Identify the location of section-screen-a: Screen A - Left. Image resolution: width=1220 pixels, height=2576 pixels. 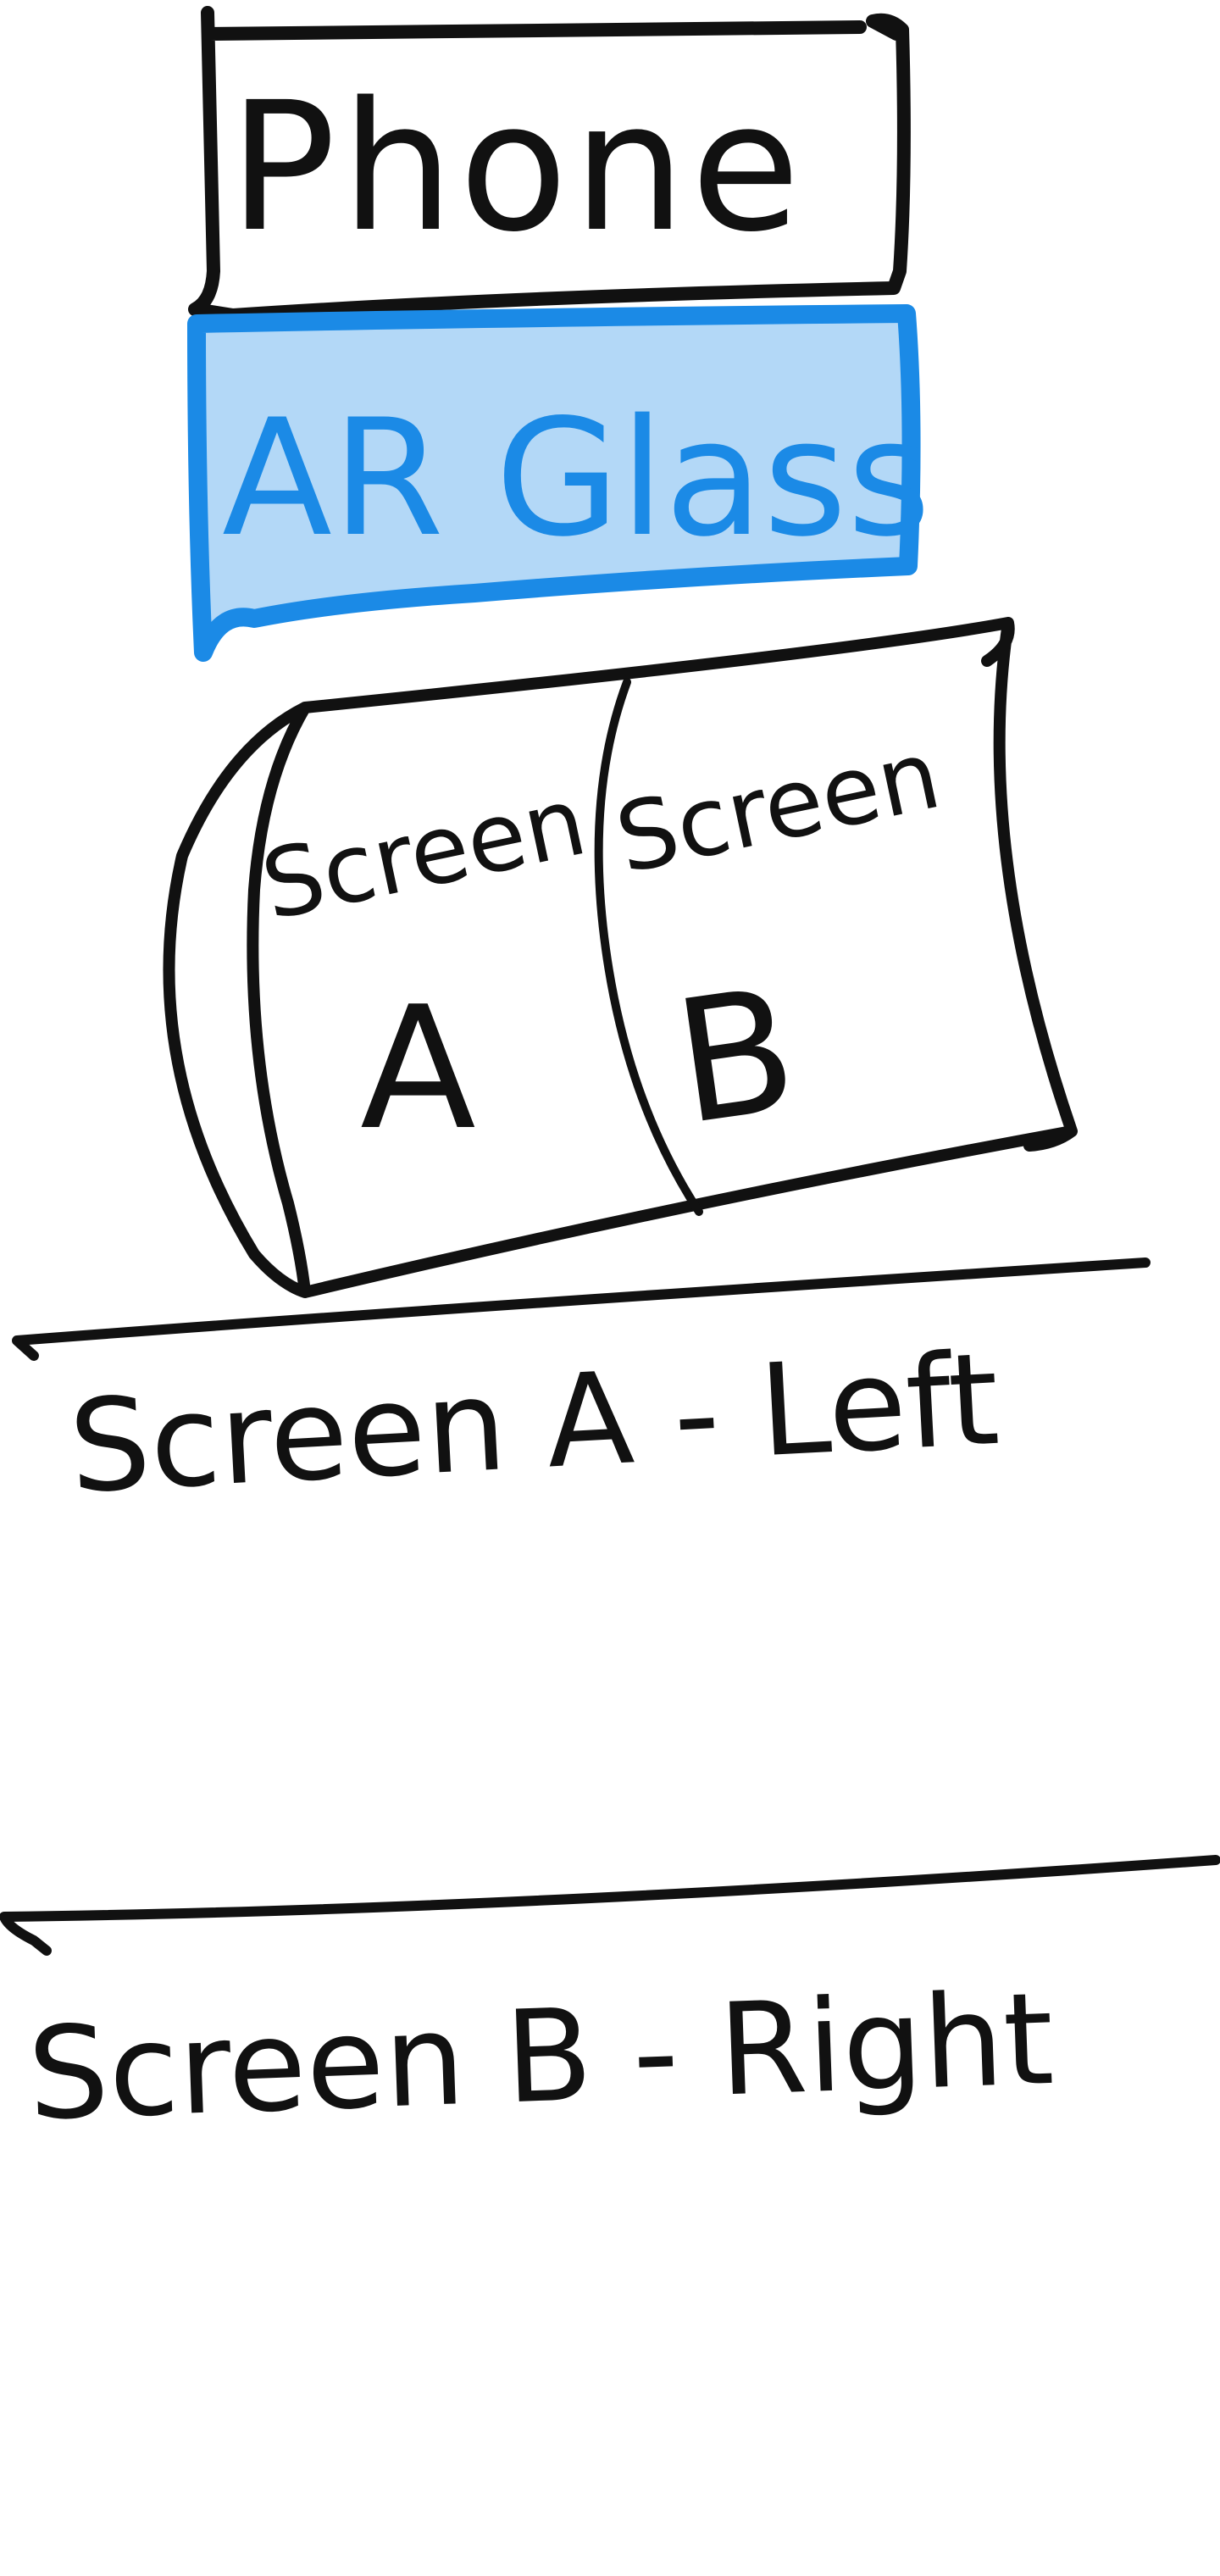
(581, 1389).